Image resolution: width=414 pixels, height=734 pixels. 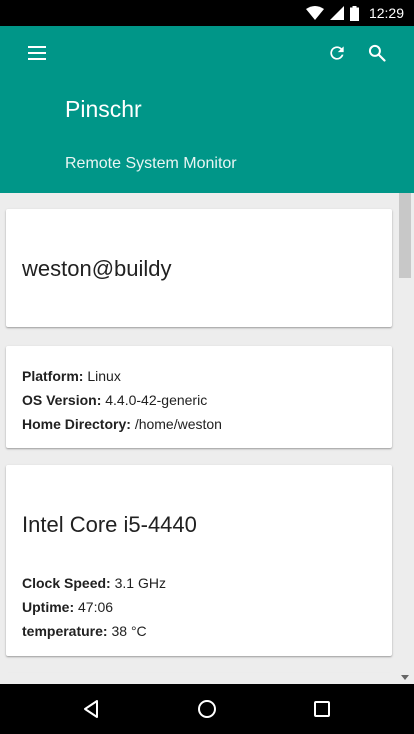 What do you see at coordinates (178, 424) in the screenshot?
I see `home-directory-value: /home/weston` at bounding box center [178, 424].